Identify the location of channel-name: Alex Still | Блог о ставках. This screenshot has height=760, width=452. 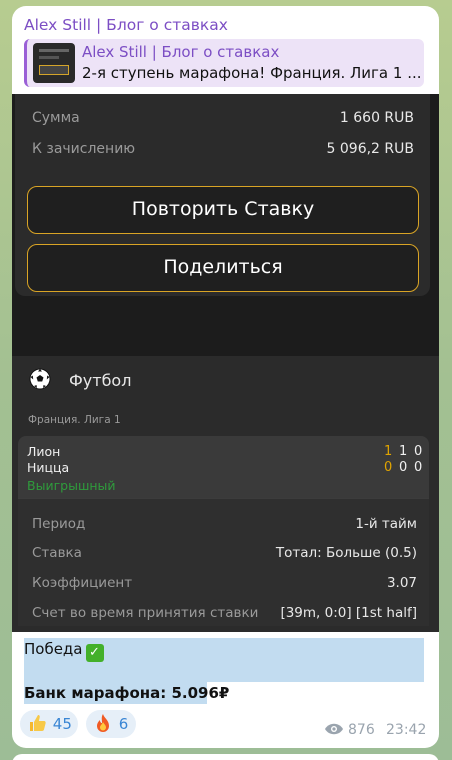
(126, 25).